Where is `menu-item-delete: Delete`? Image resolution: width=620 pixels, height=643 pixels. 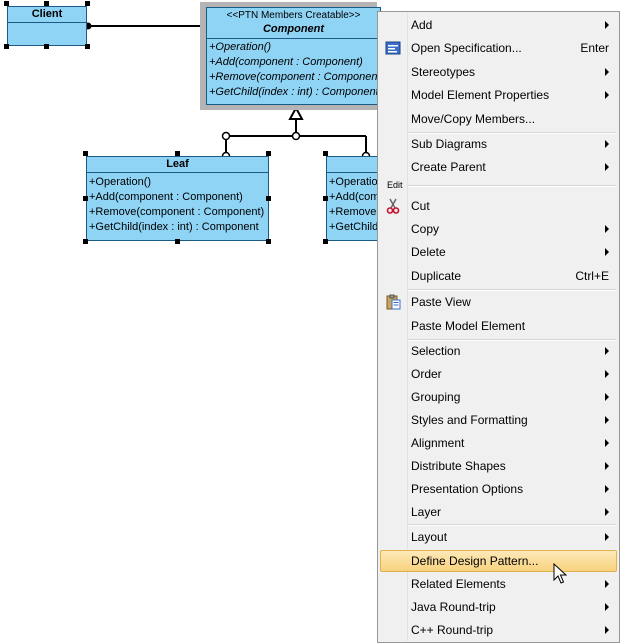 menu-item-delete: Delete is located at coordinates (498, 252).